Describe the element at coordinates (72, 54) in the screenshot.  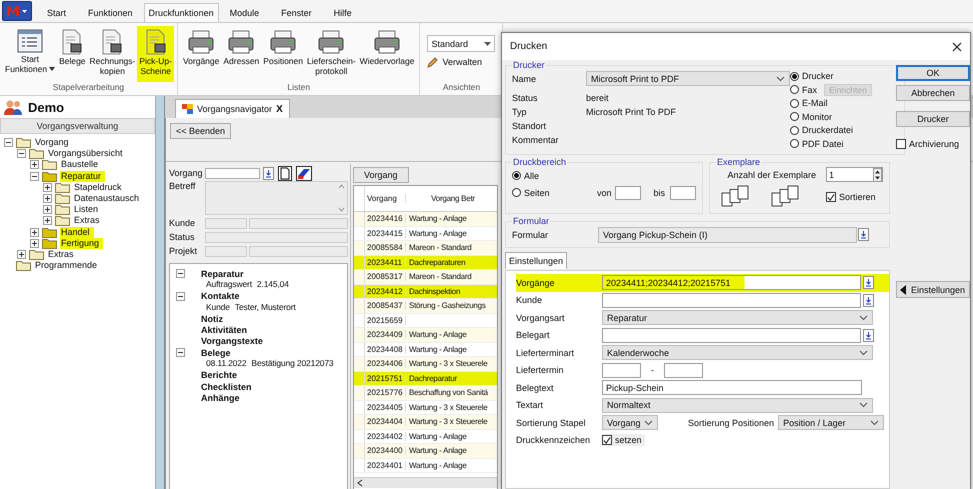
I see `ribbon-button: Belege` at that location.